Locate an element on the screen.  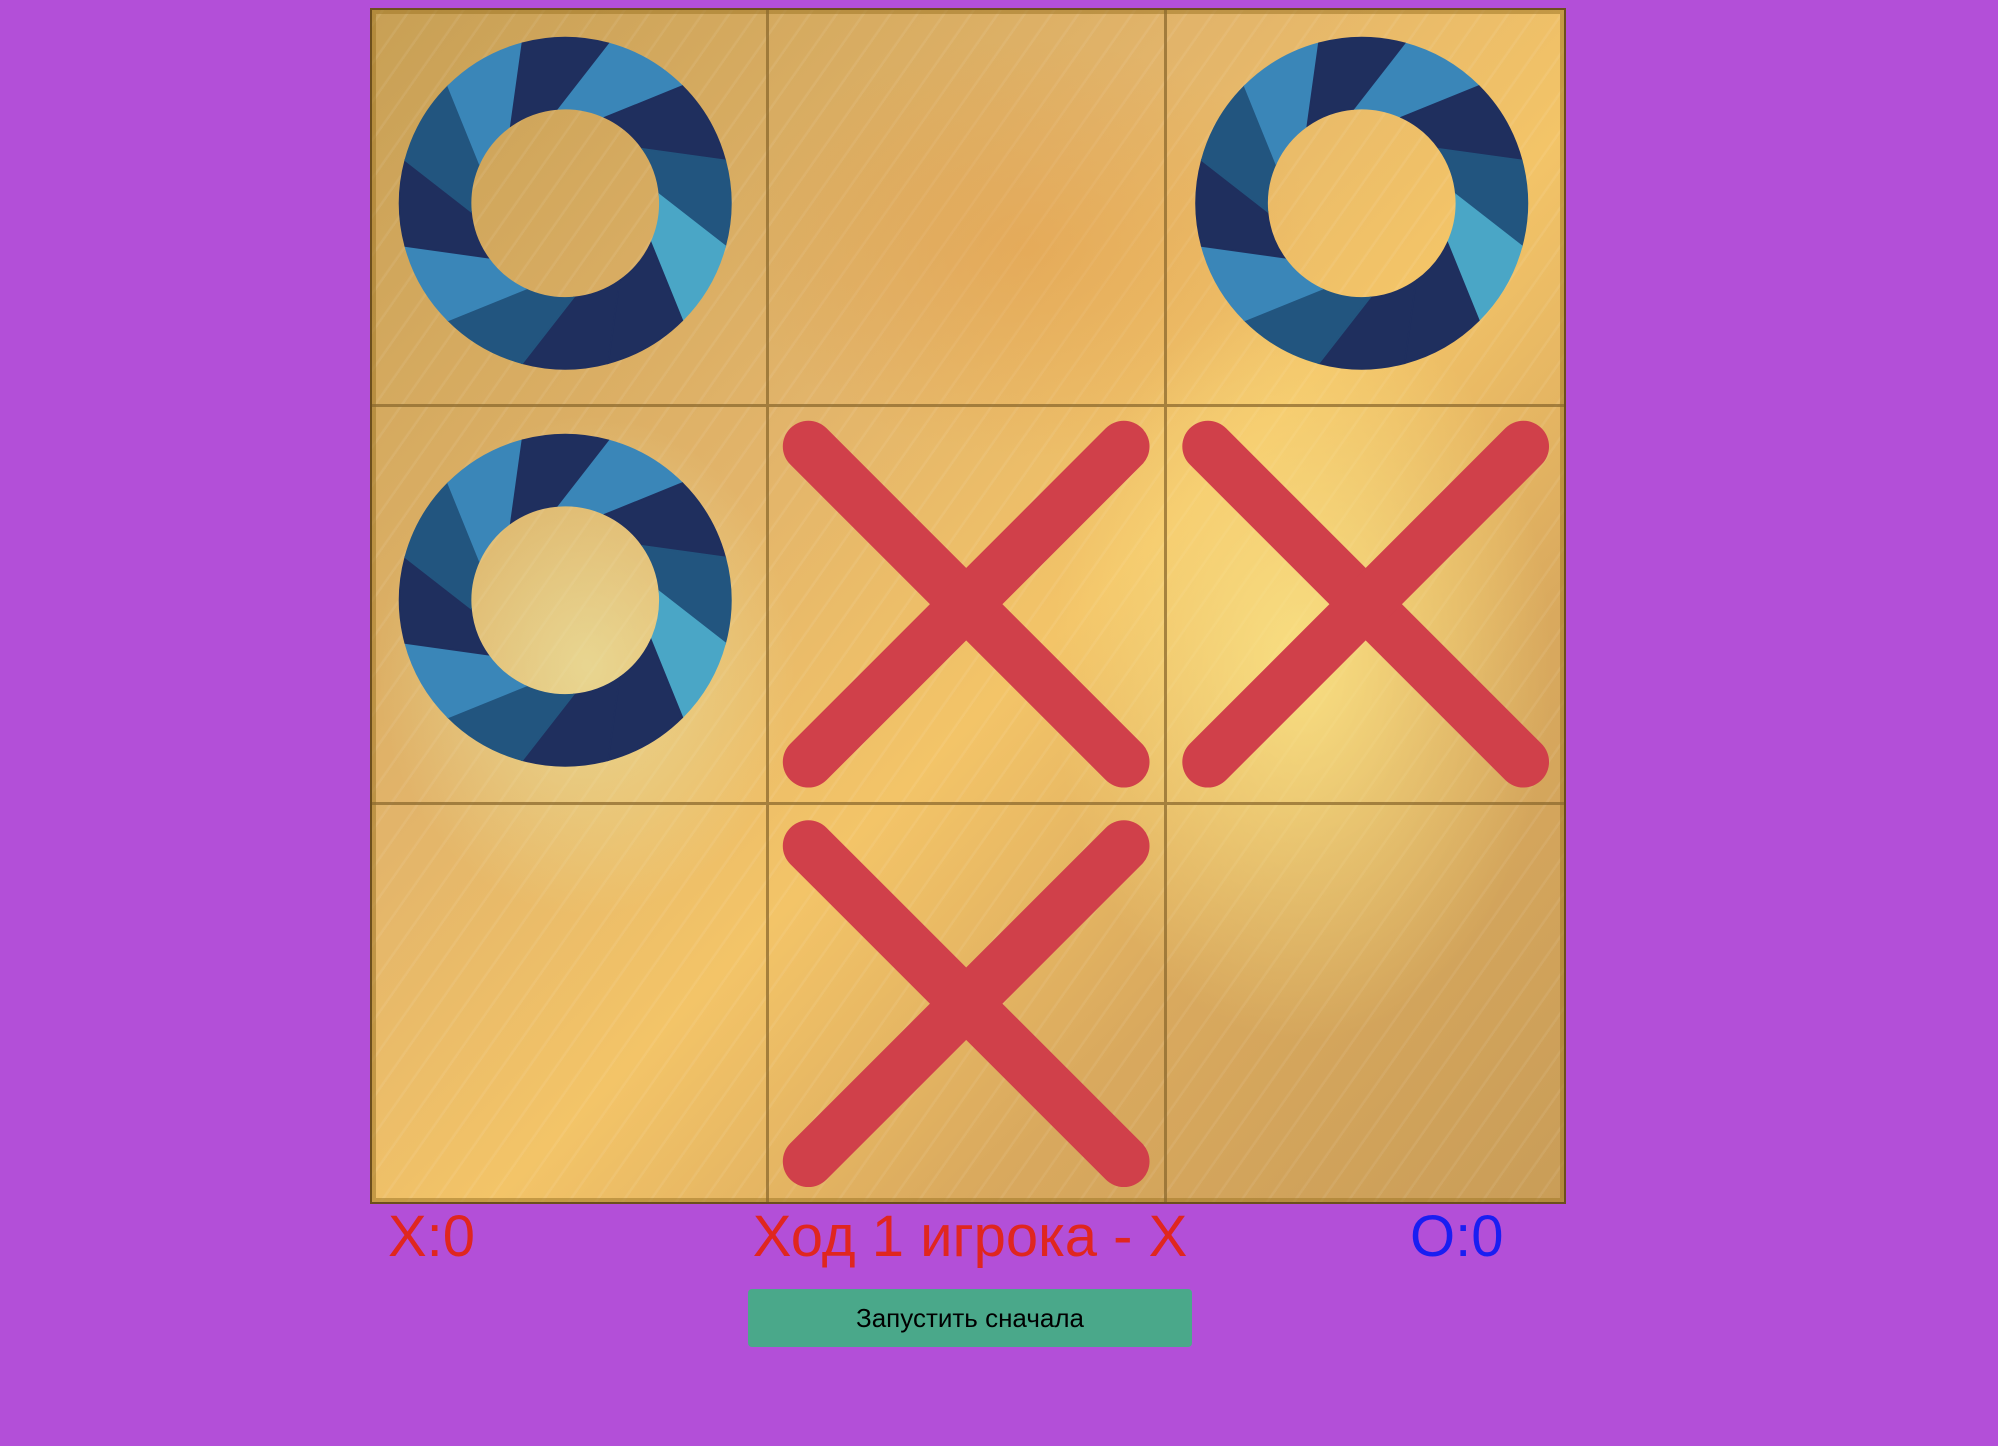
score-o: O:0 is located at coordinates (1457, 1236).